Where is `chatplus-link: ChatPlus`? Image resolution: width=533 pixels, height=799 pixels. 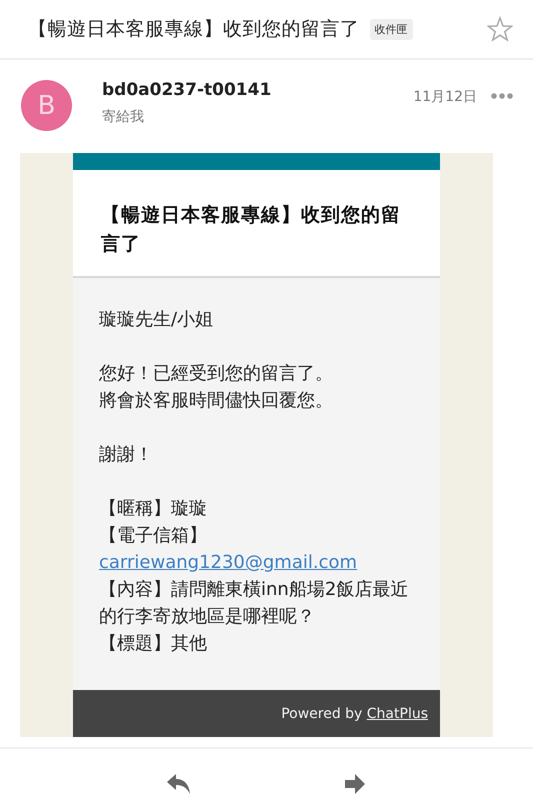 chatplus-link: ChatPlus is located at coordinates (397, 714).